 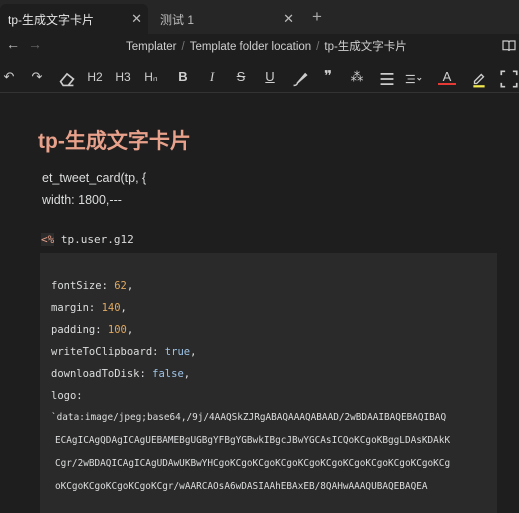 What do you see at coordinates (183, 77) in the screenshot?
I see `bold-button: B` at bounding box center [183, 77].